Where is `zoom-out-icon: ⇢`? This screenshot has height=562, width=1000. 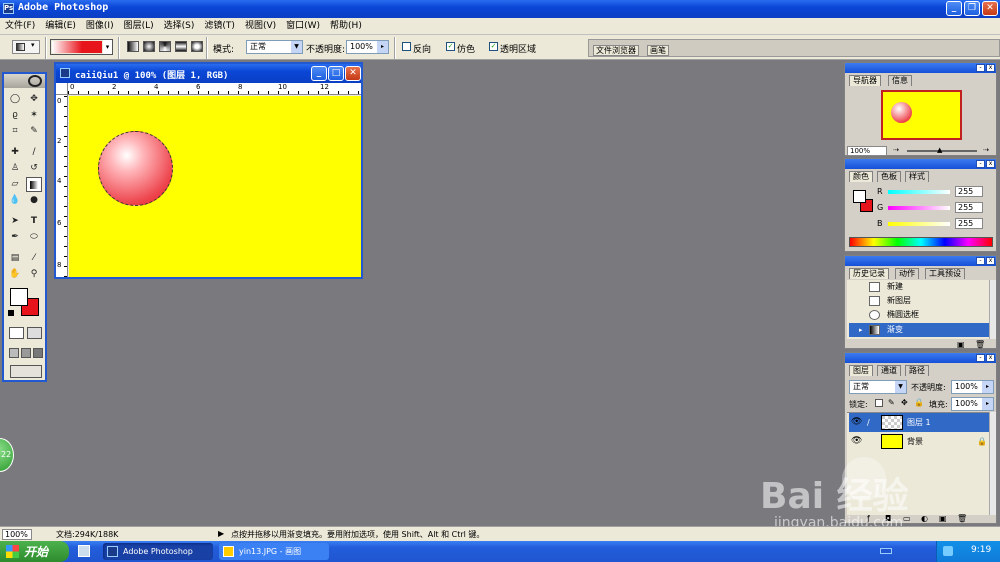 zoom-out-icon: ⇢ is located at coordinates (896, 150).